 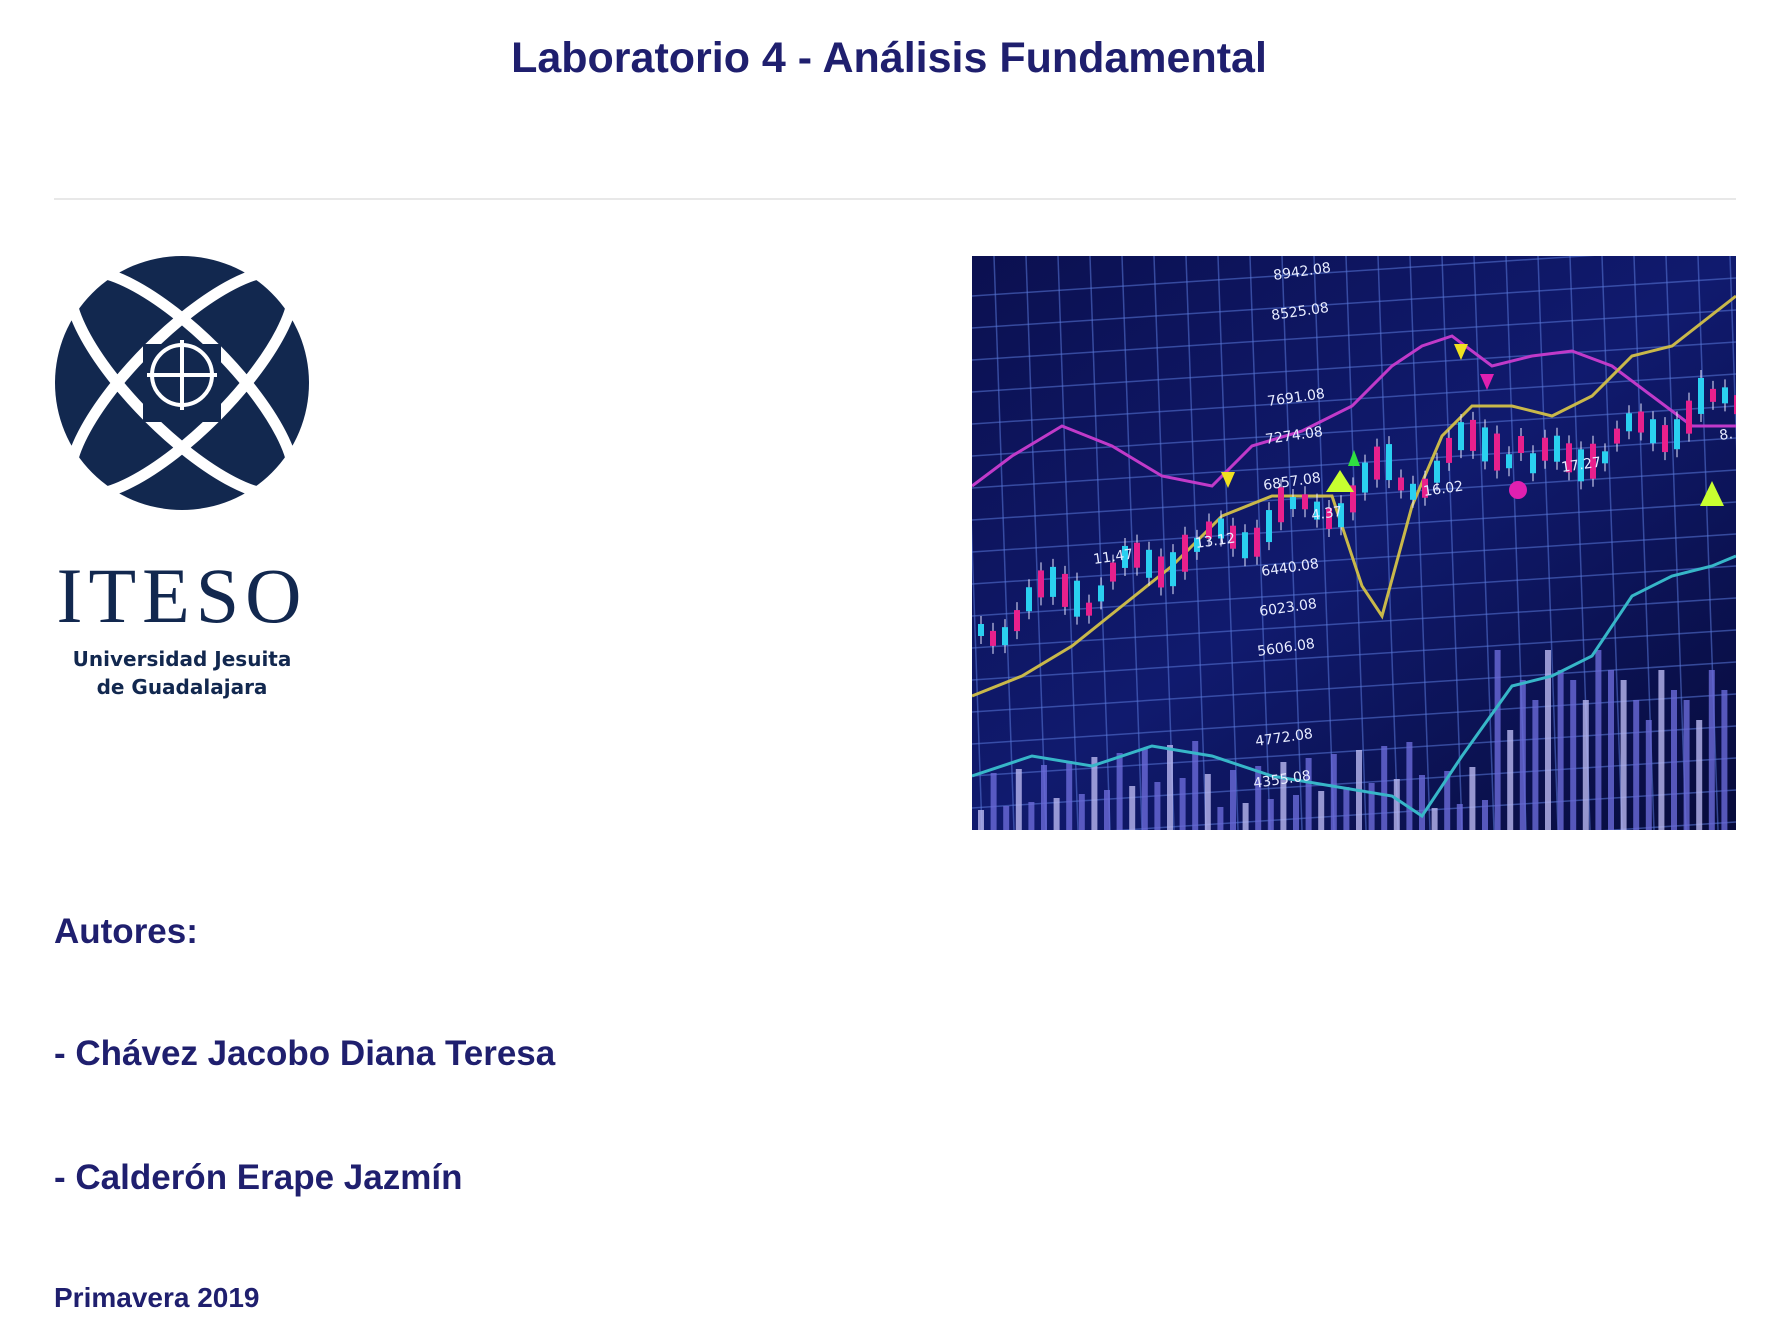 I want to click on page-title: Laboratorio 4 - Análisis Fundamental, so click(x=889, y=58).